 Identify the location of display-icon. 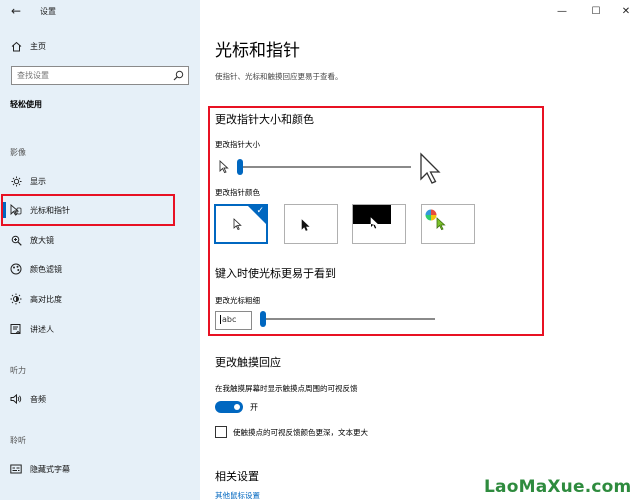
(16, 181).